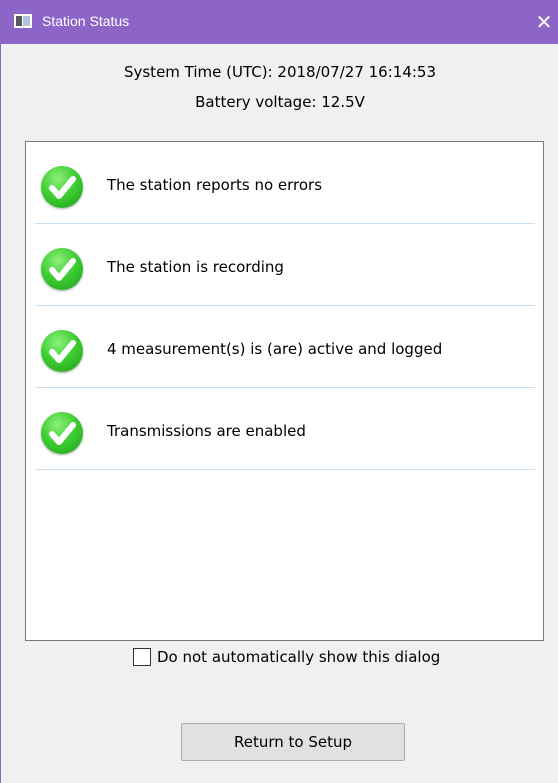 This screenshot has width=558, height=783. Describe the element at coordinates (543, 22) in the screenshot. I see `close-icon: ✕` at that location.